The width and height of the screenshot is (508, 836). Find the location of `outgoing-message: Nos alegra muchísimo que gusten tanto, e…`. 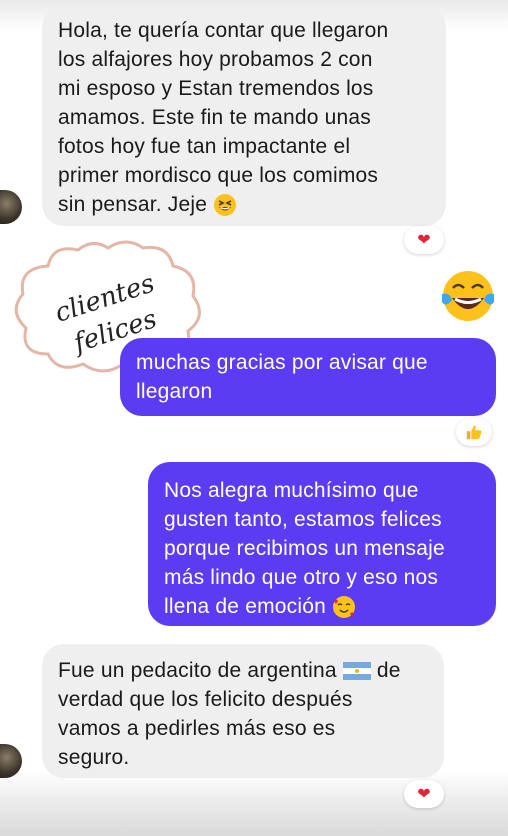

outgoing-message: Nos alegra muchísimo que gusten tanto, e… is located at coordinates (322, 544).